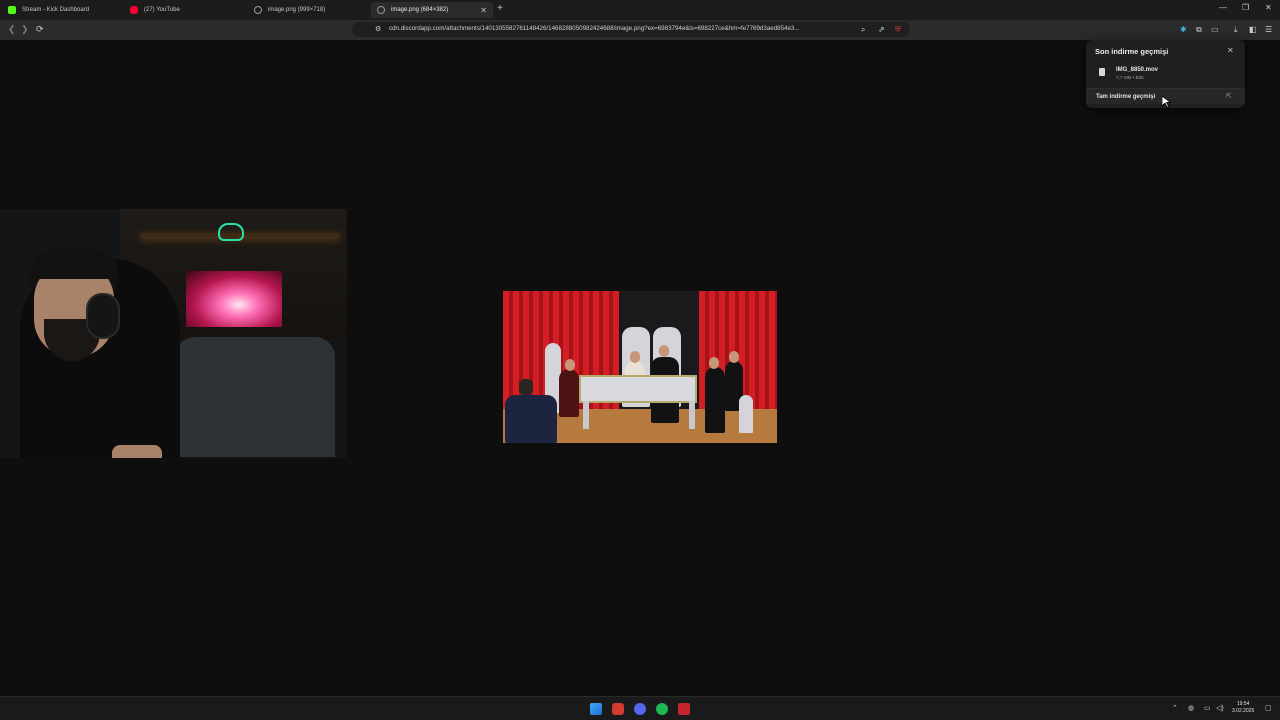 The width and height of the screenshot is (1280, 720). I want to click on headset-icon, so click(103, 316).